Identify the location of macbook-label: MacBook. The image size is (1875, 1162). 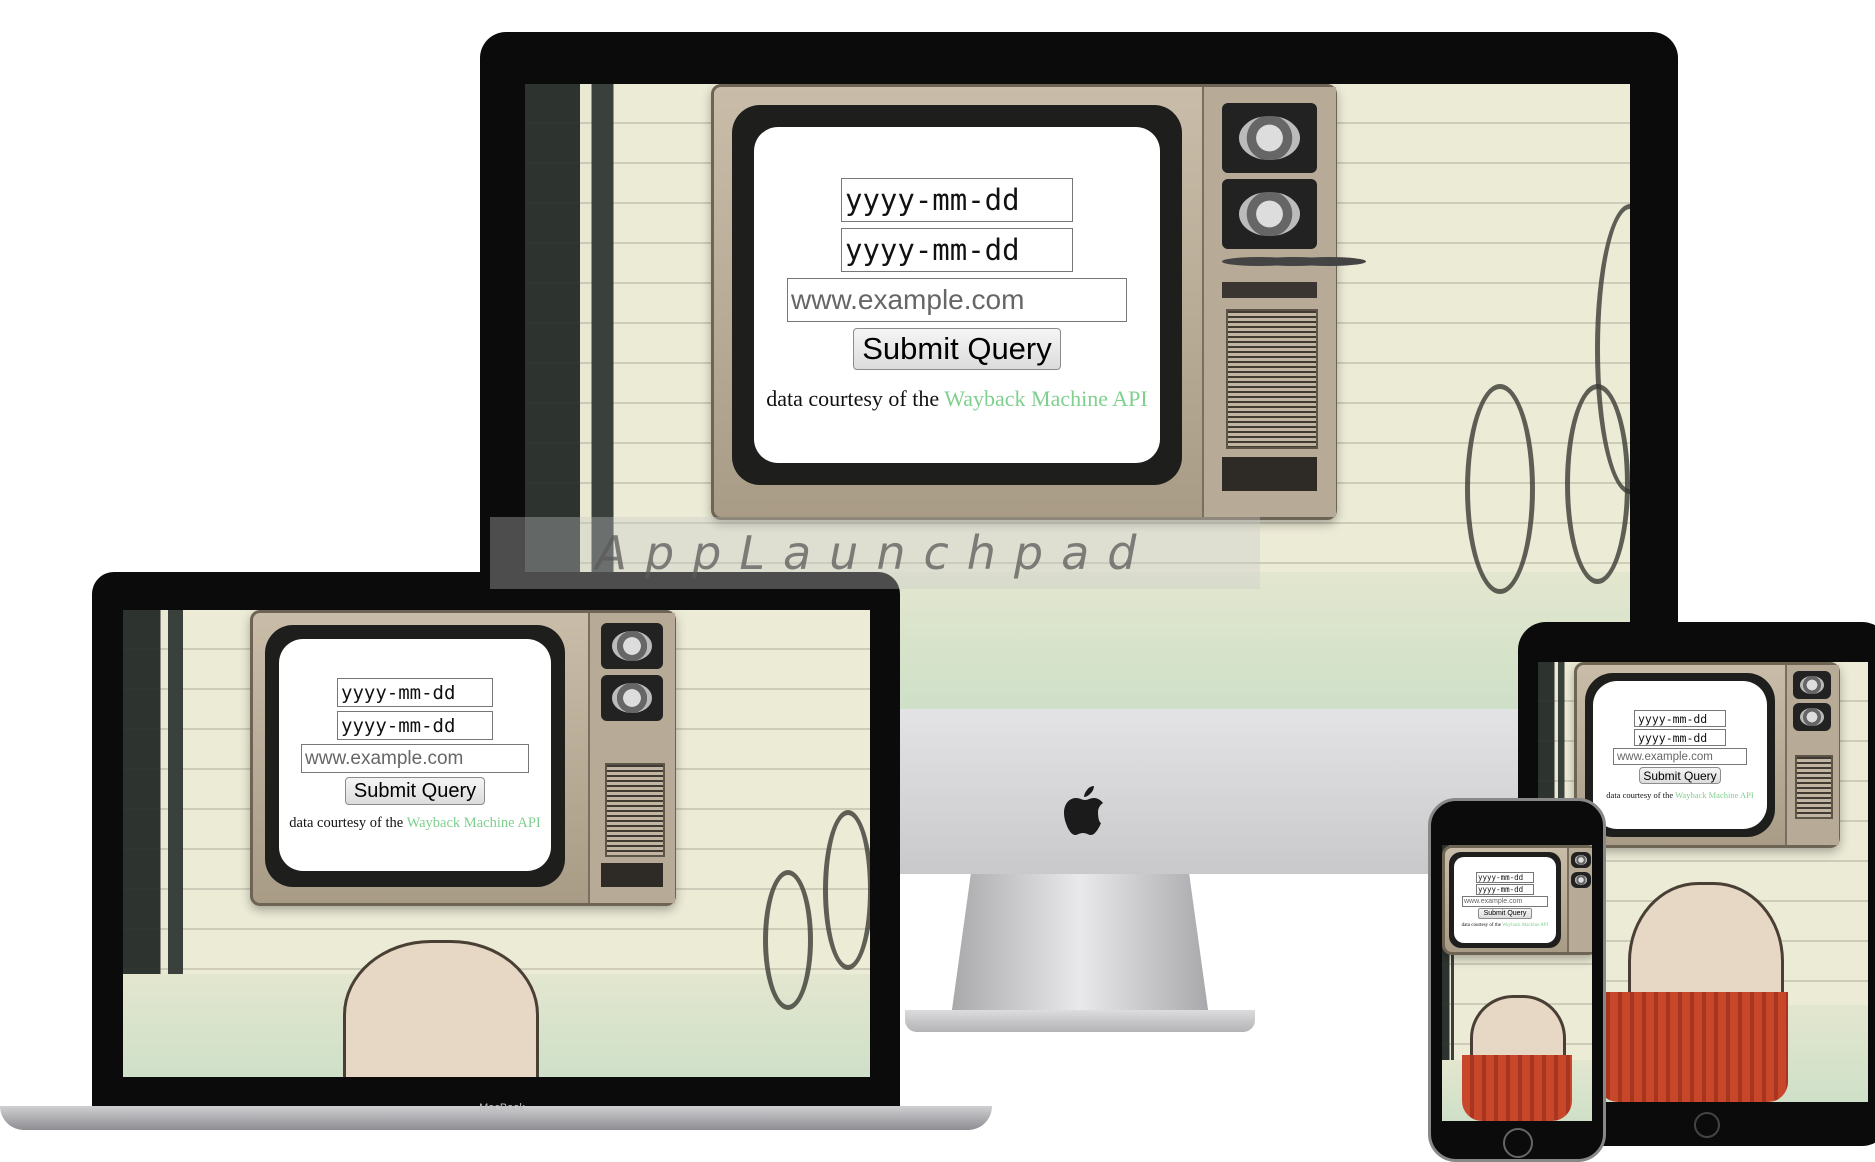
(502, 1108).